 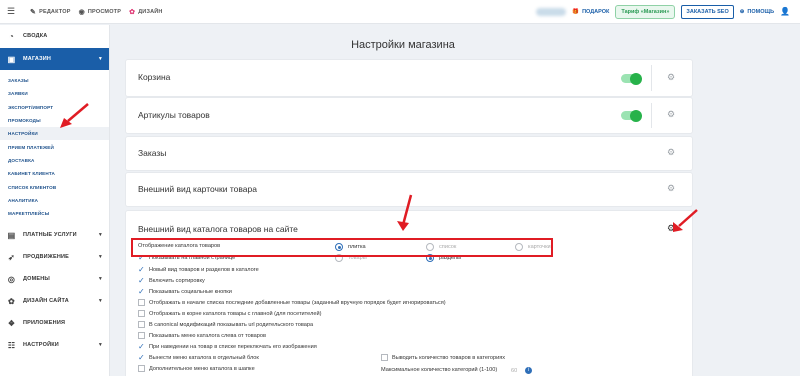 What do you see at coordinates (785, 11) in the screenshot?
I see `user-icon: 👤` at bounding box center [785, 11].